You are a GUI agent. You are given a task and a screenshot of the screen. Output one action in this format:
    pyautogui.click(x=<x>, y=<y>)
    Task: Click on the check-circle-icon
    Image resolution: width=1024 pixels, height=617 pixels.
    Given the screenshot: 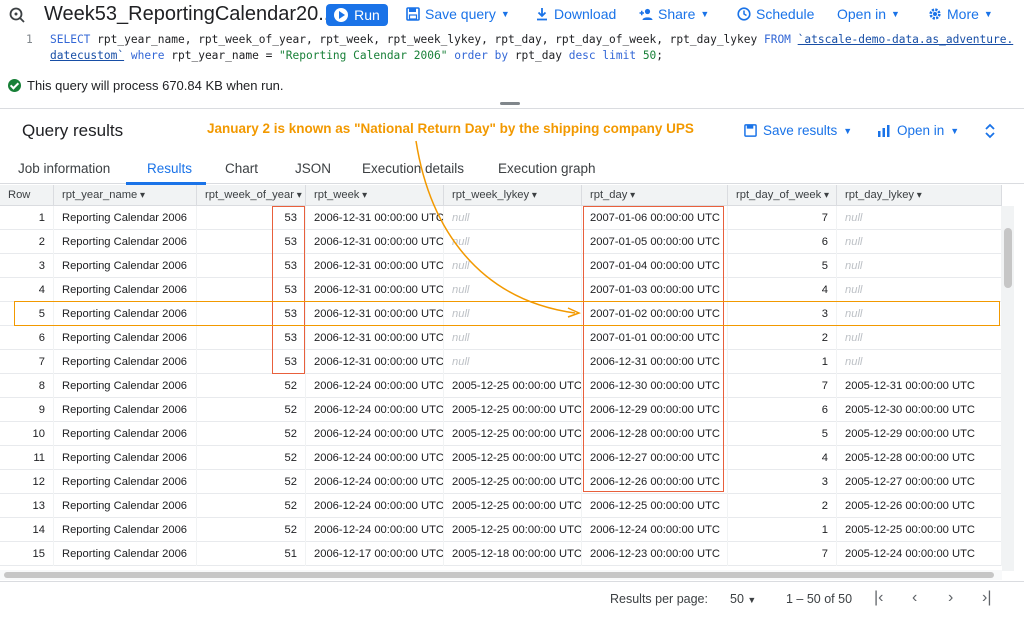 What is the action you would take?
    pyautogui.click(x=14, y=85)
    